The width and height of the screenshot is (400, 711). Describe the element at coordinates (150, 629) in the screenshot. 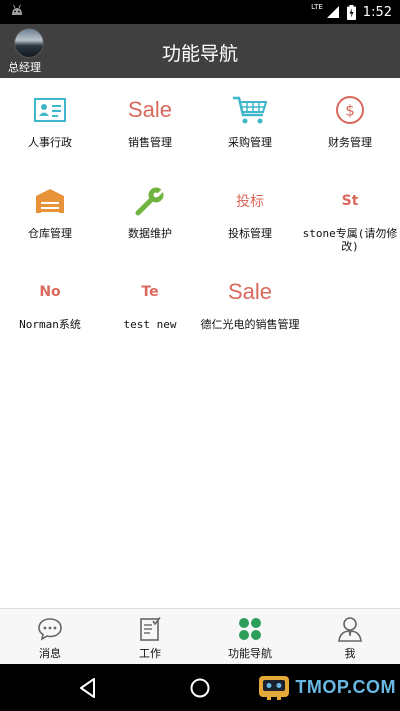

I see `clipboard-icon` at that location.